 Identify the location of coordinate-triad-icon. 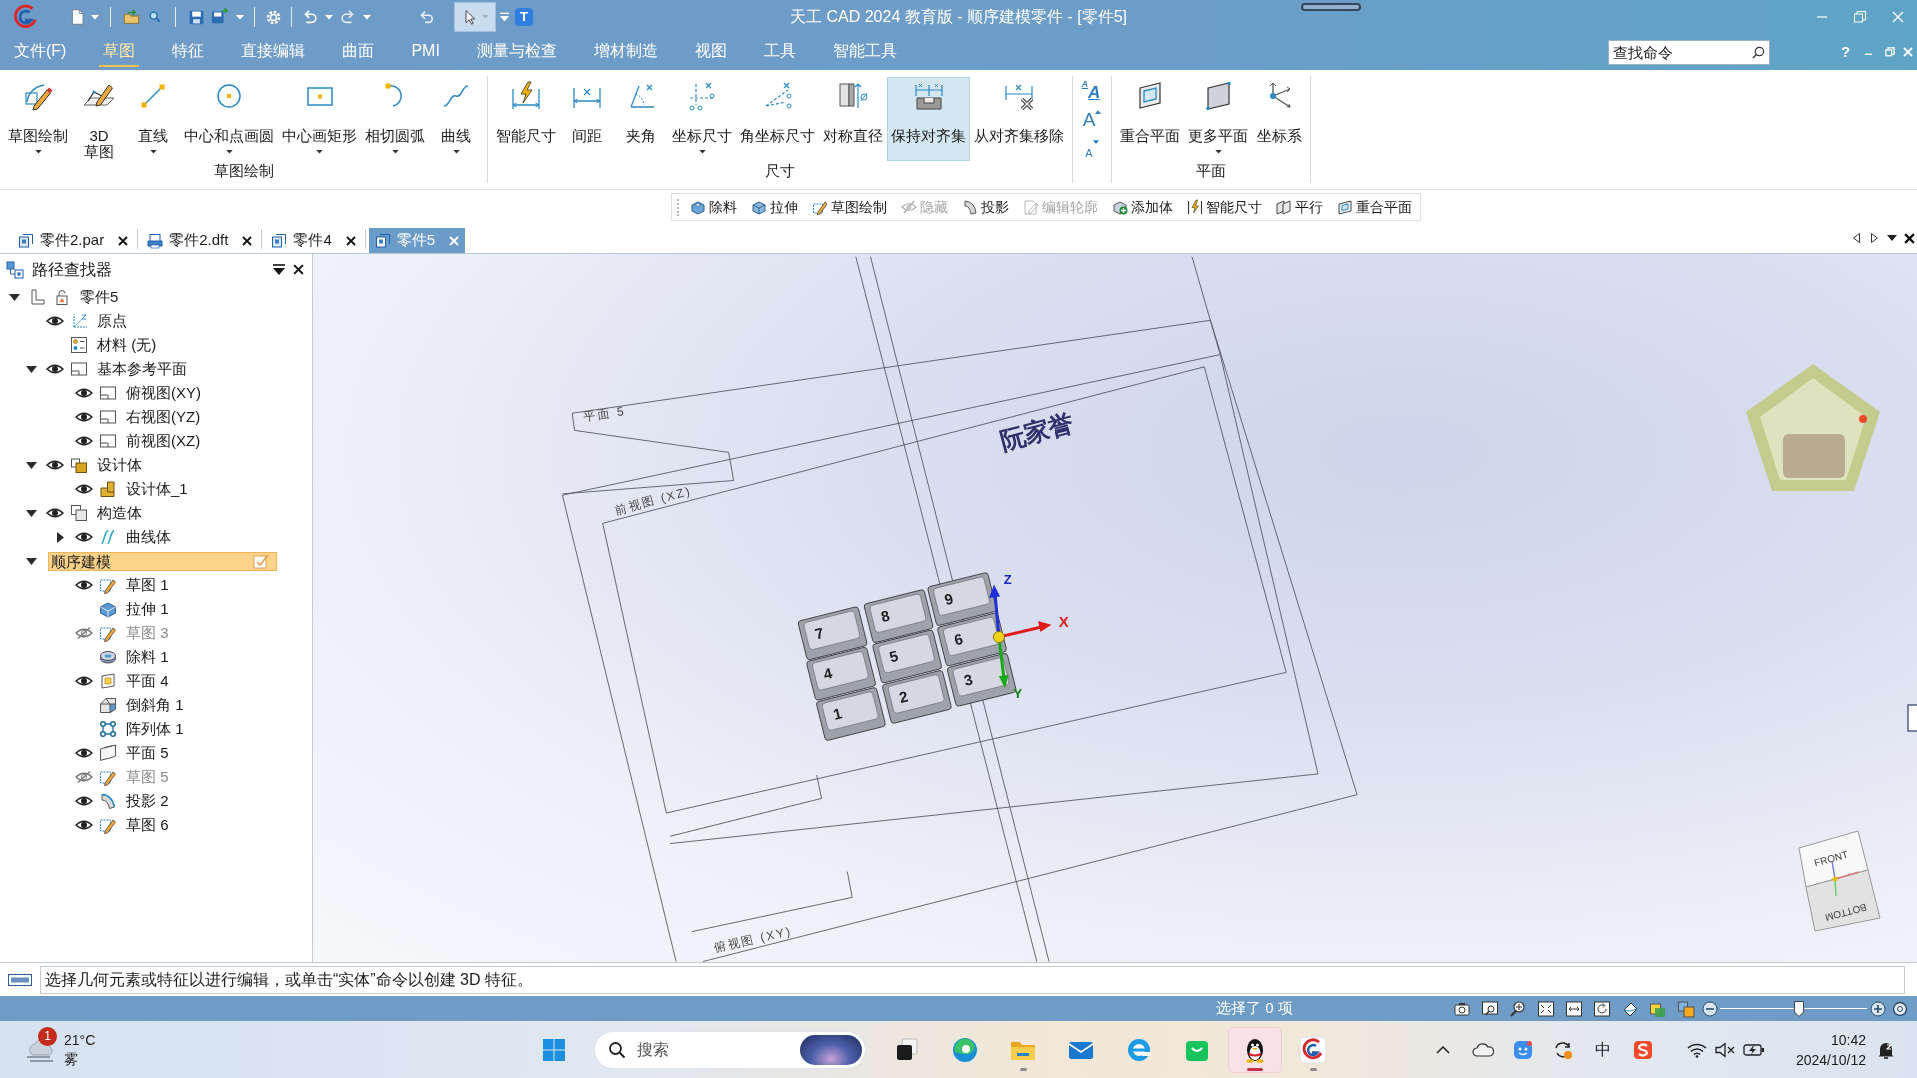
(1020, 636).